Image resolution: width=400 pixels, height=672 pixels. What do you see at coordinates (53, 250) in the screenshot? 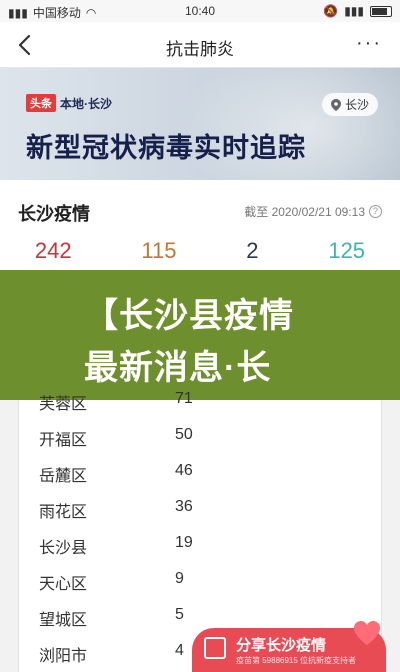
I see `stat-number-1: 242` at bounding box center [53, 250].